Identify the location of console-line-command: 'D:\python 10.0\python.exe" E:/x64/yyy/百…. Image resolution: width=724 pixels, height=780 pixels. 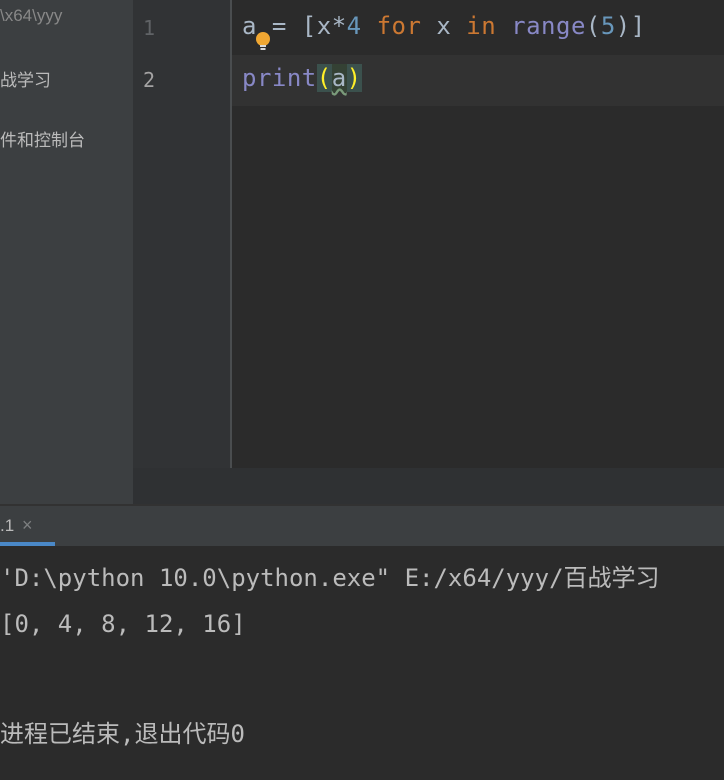
(330, 578).